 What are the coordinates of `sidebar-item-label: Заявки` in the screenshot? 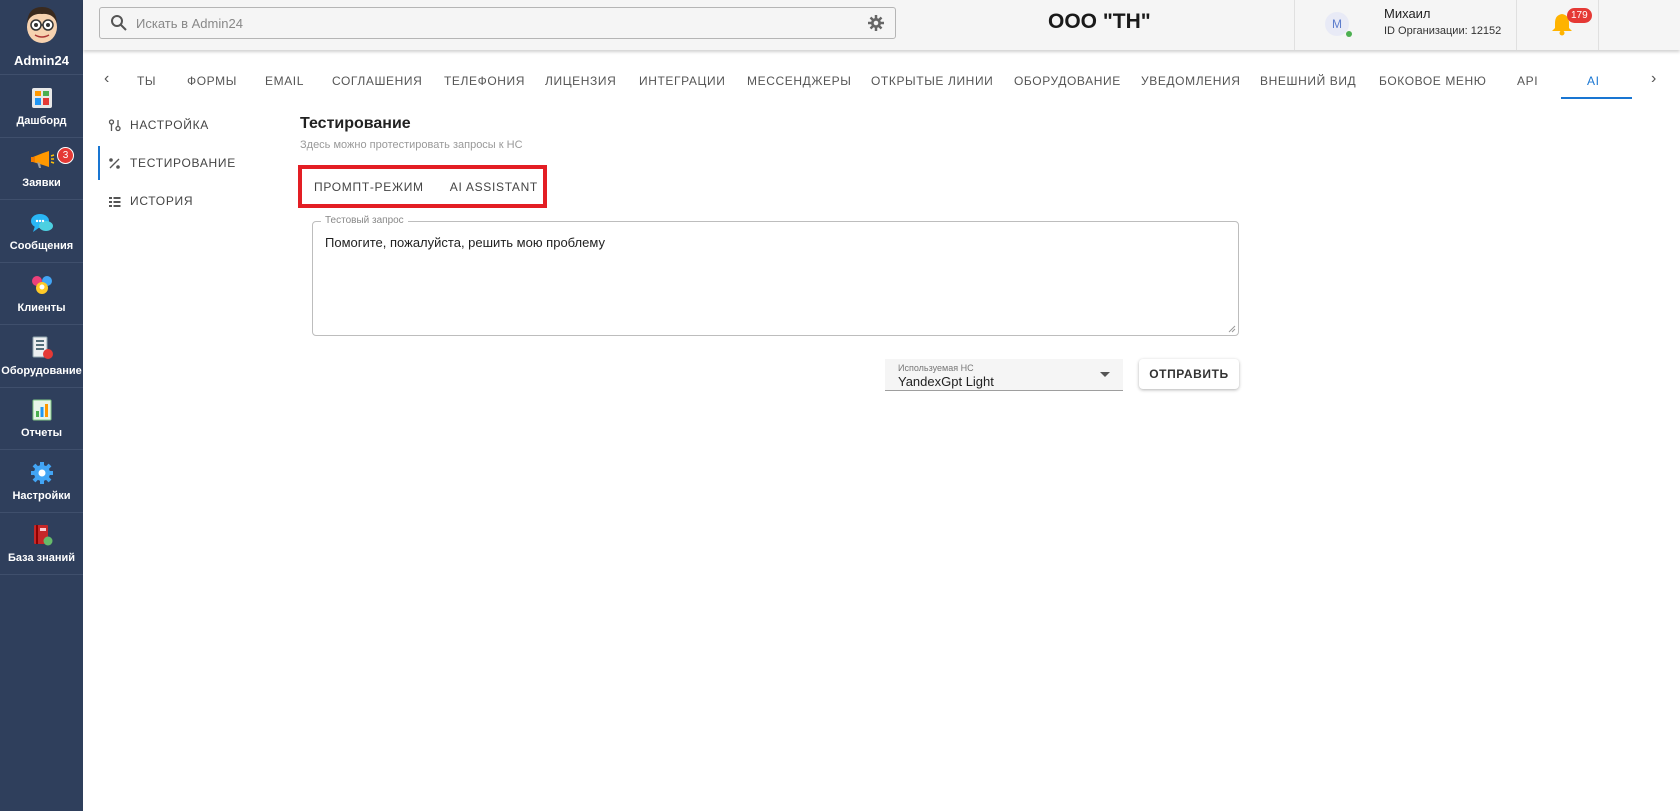 It's located at (41, 183).